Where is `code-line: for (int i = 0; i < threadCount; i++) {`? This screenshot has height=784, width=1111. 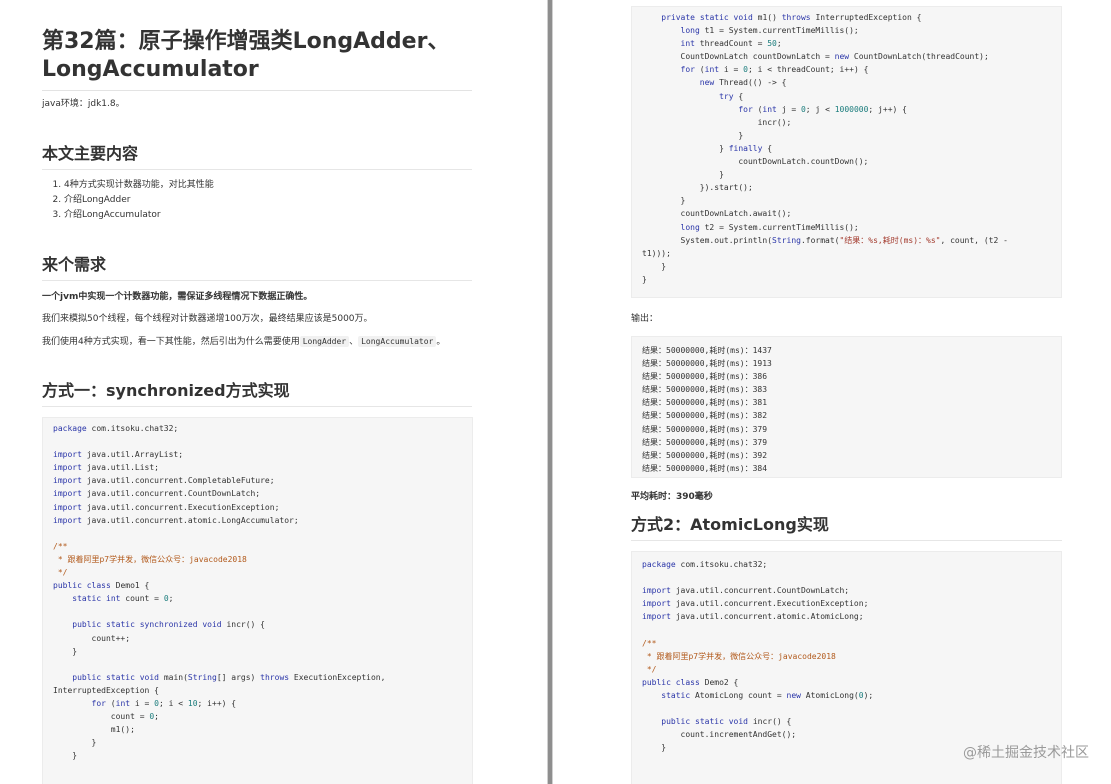 code-line: for (int i = 0; i < threadCount; i++) { is located at coordinates (774, 70).